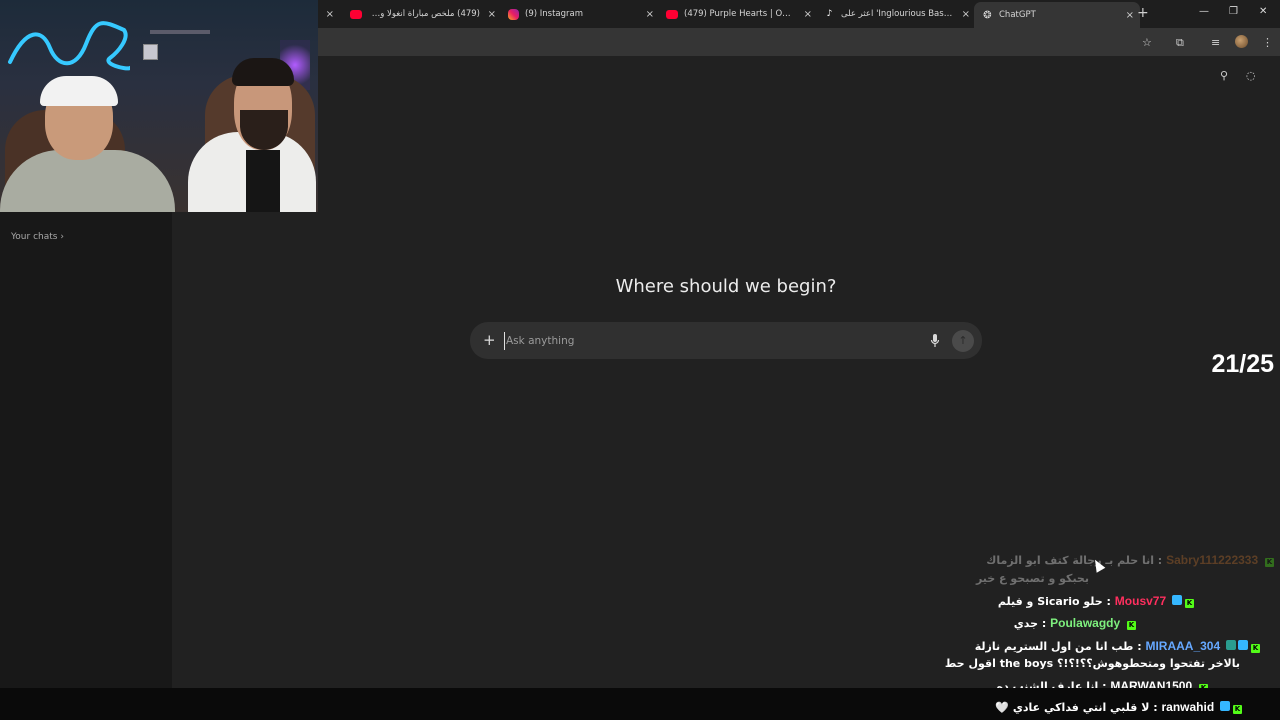 Image resolution: width=1280 pixels, height=720 pixels. I want to click on tab-instagram: (9) Instagram ×, so click(581, 14).